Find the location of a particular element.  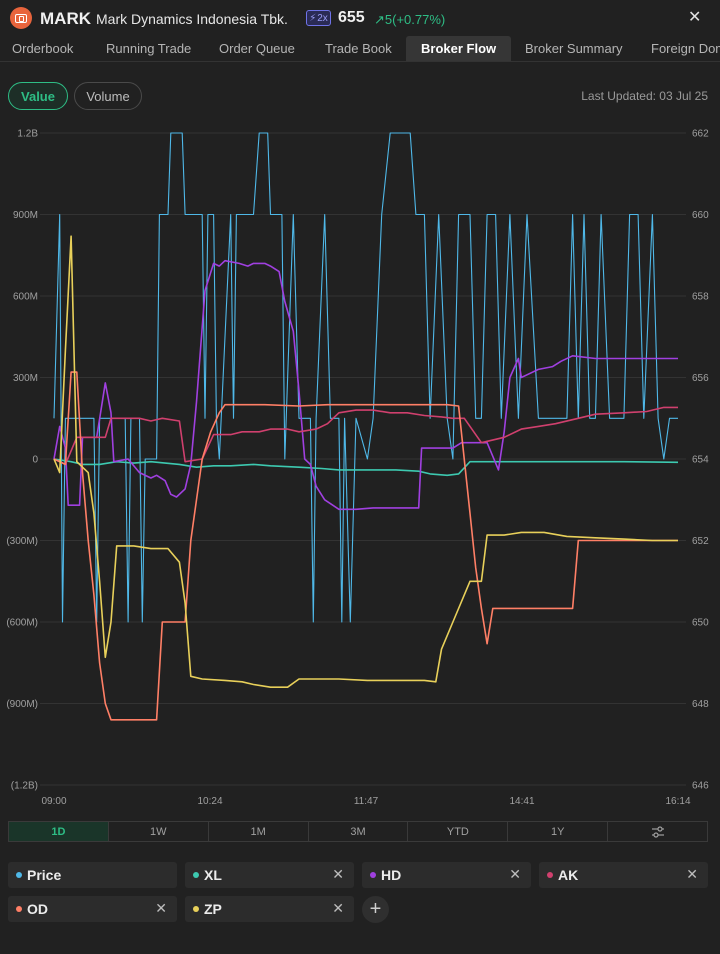

period-ytd: YTD is located at coordinates (458, 831).